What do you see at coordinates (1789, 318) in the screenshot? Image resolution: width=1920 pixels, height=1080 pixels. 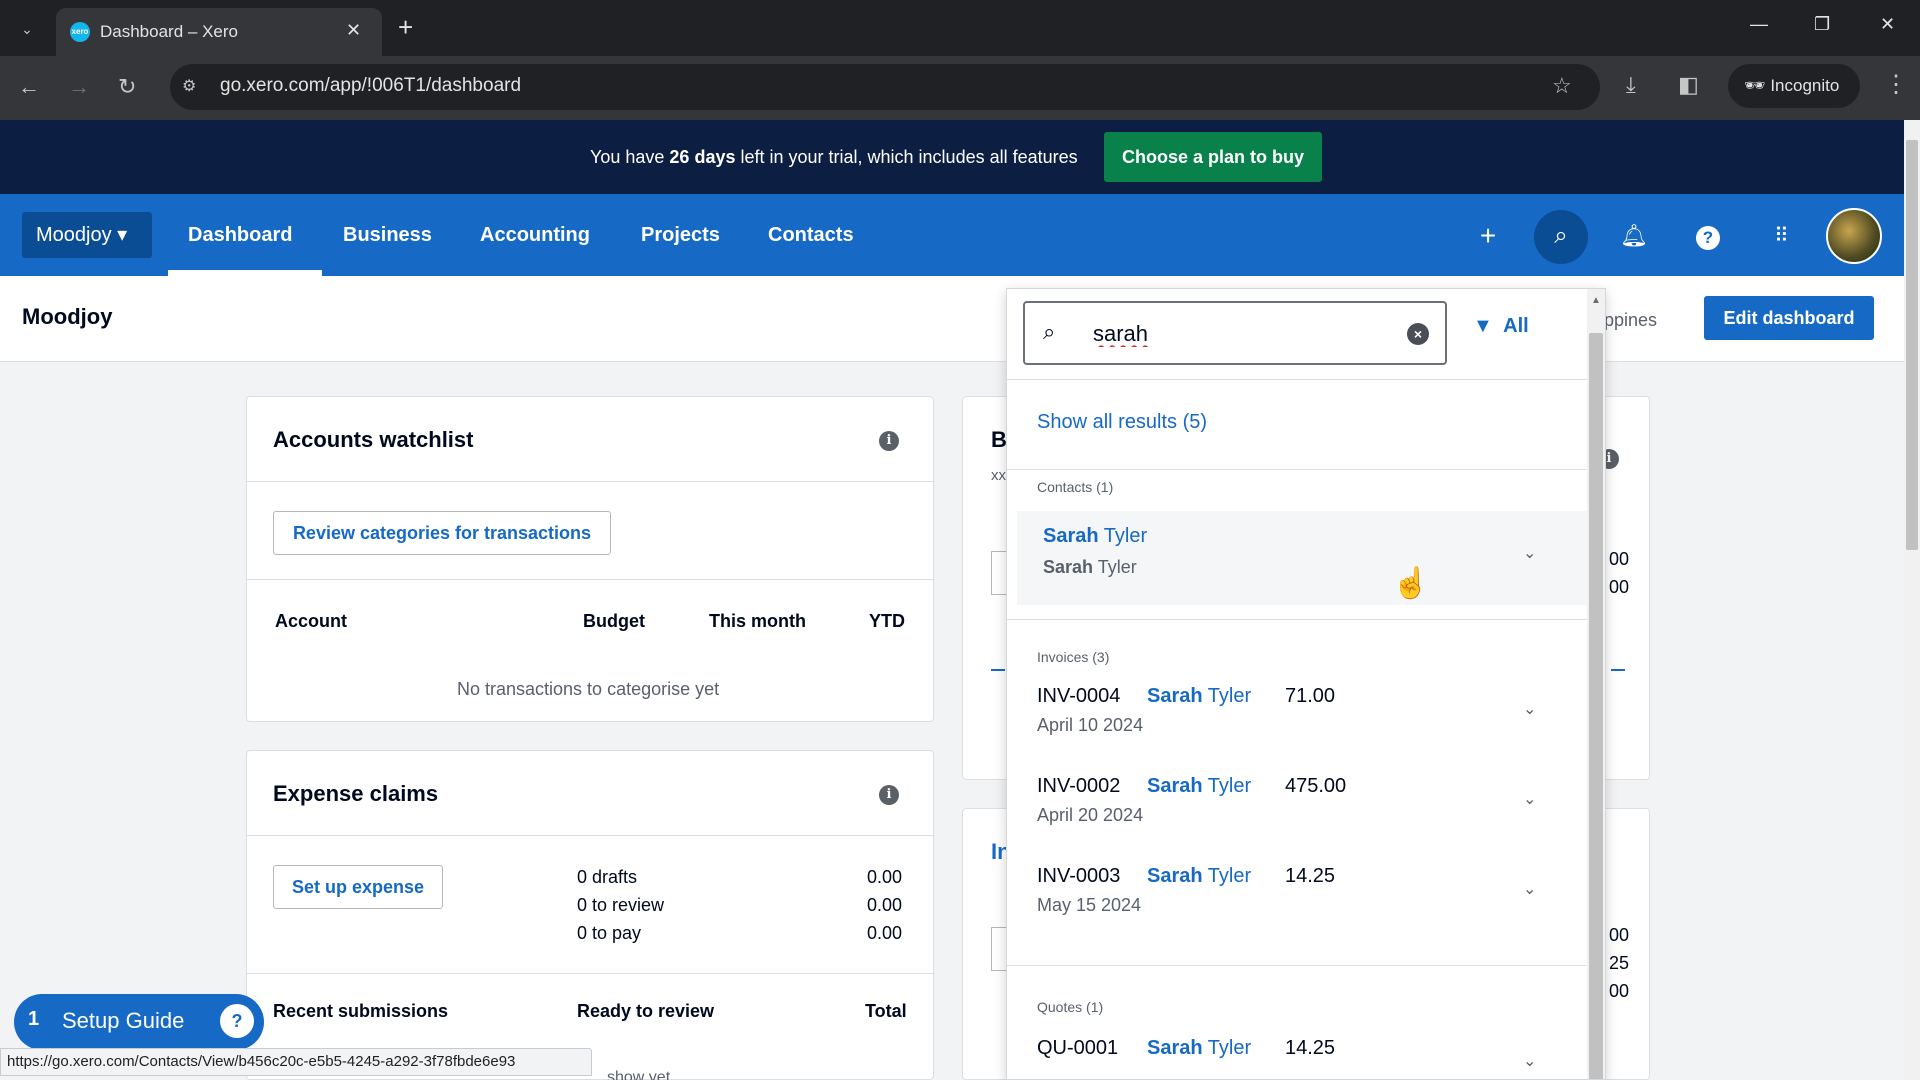 I see `edit-dashboard-button: Edit dashboard` at bounding box center [1789, 318].